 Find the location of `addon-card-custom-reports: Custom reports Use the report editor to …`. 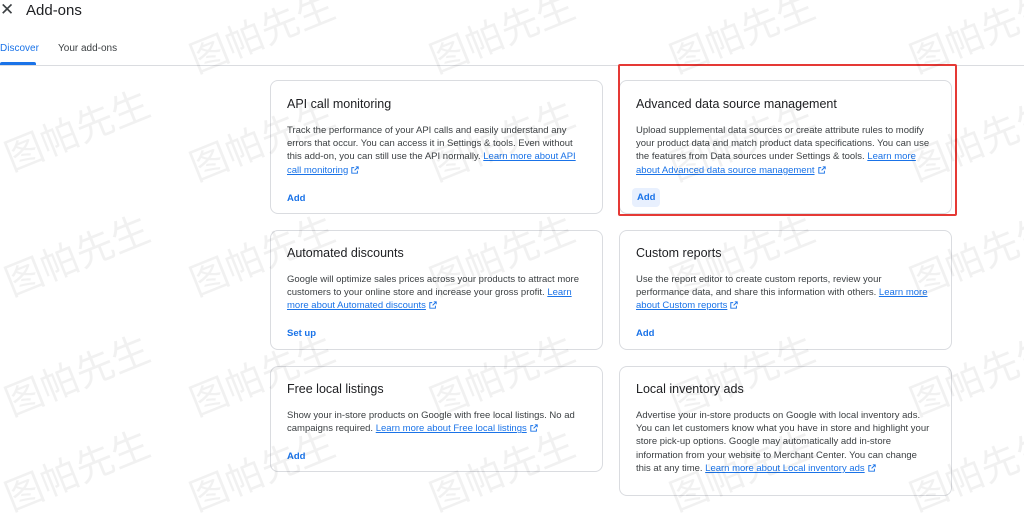

addon-card-custom-reports: Custom reports Use the report editor to … is located at coordinates (785, 290).